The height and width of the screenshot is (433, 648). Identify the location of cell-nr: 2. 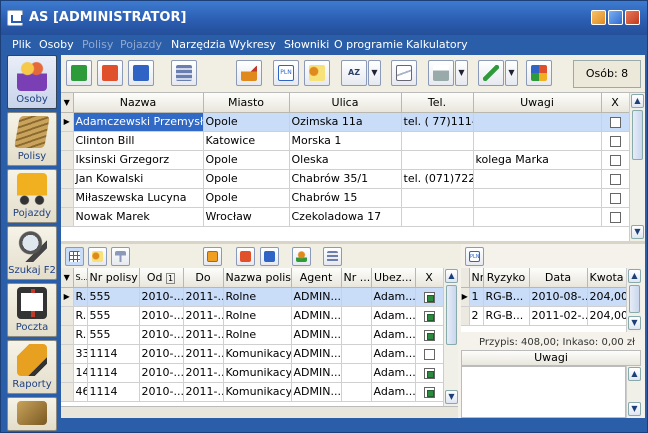
(476, 316).